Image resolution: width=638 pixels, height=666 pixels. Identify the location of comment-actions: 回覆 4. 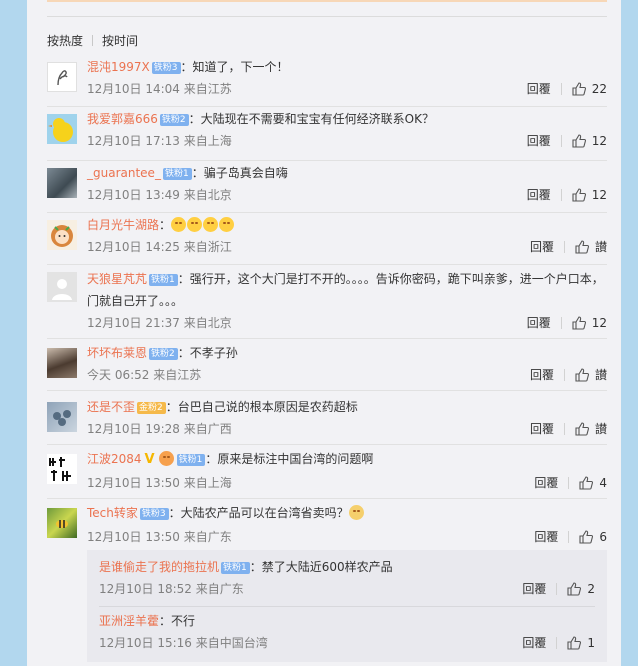
(570, 482).